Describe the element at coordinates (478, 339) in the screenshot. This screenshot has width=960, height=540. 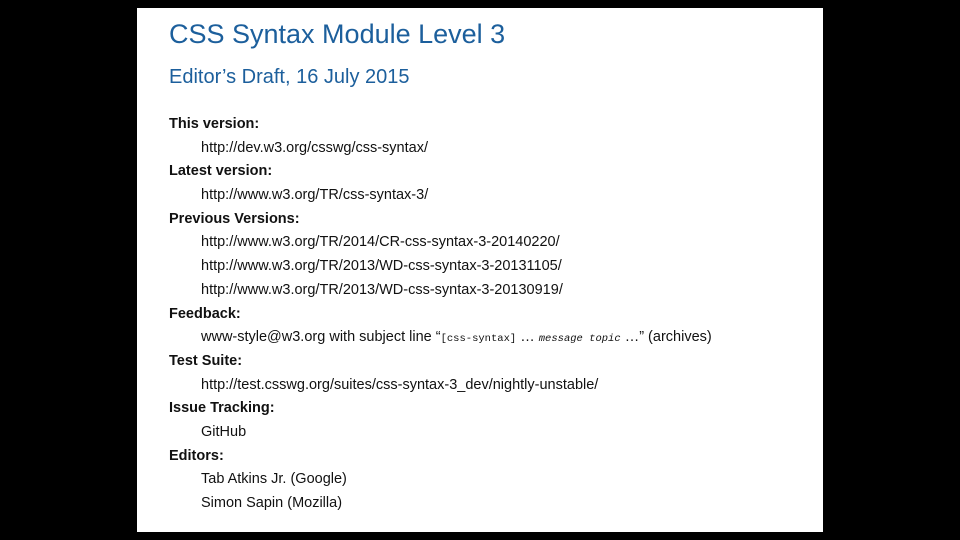
I see `feedback-subject-tag: [css-syntax]` at that location.